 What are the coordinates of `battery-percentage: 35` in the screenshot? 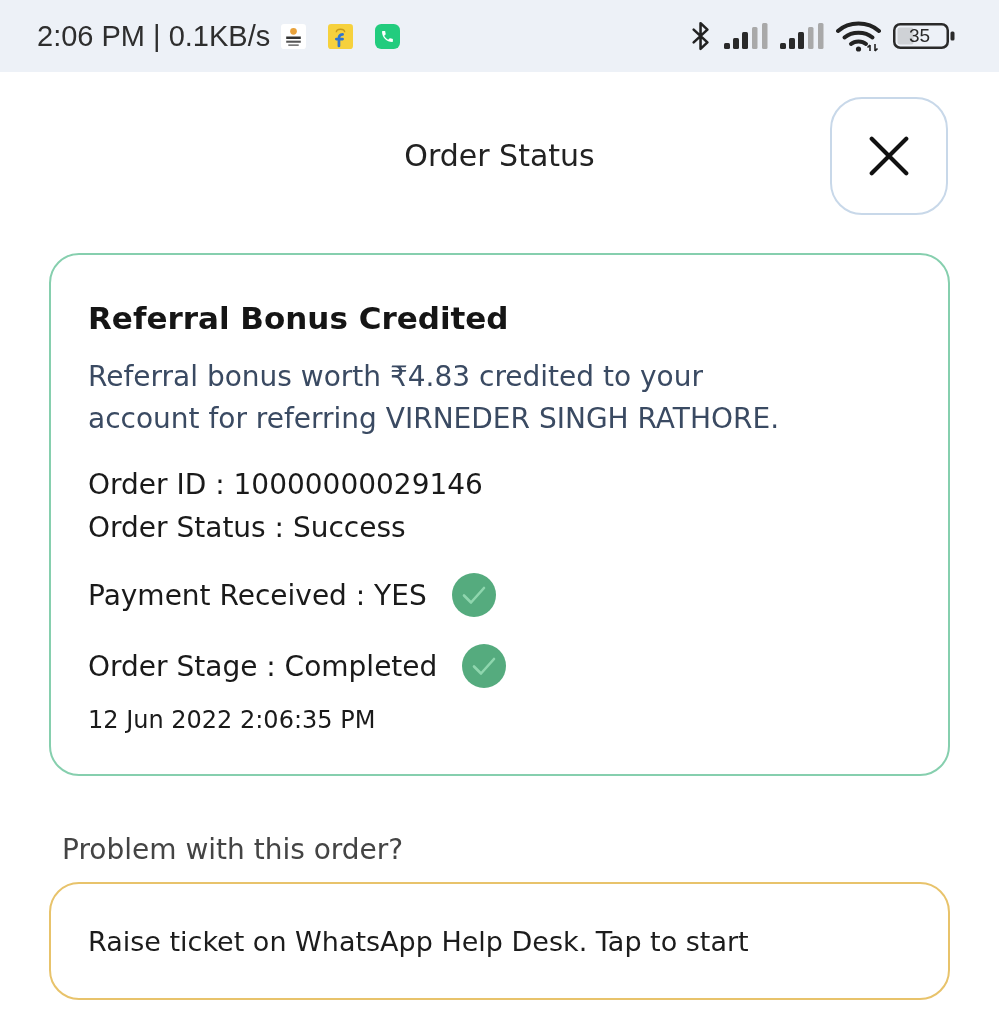 It's located at (920, 36).